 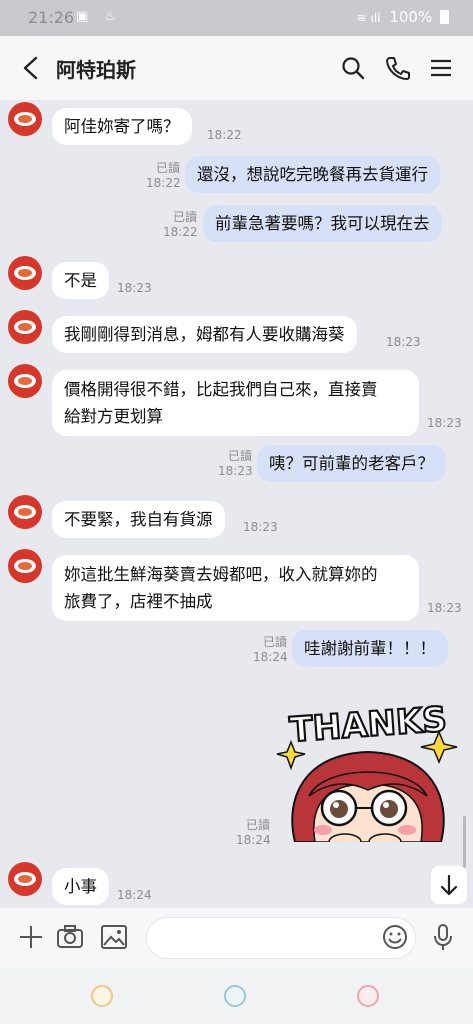 I want to click on message-time: 18:22, so click(x=224, y=135).